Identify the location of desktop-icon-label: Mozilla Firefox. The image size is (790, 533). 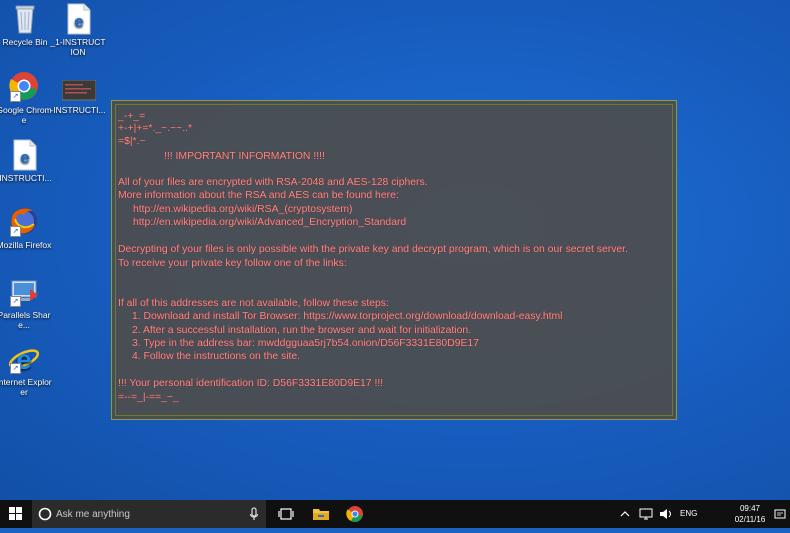
(26, 245).